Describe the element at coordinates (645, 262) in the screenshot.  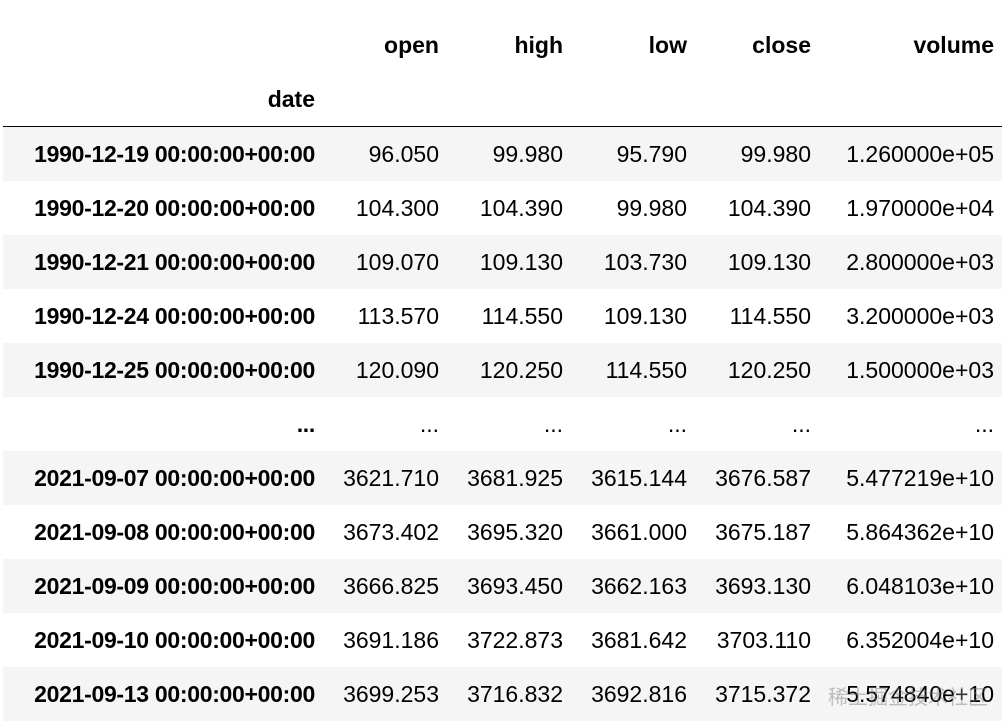
I see `cell-low: 103.730` at that location.